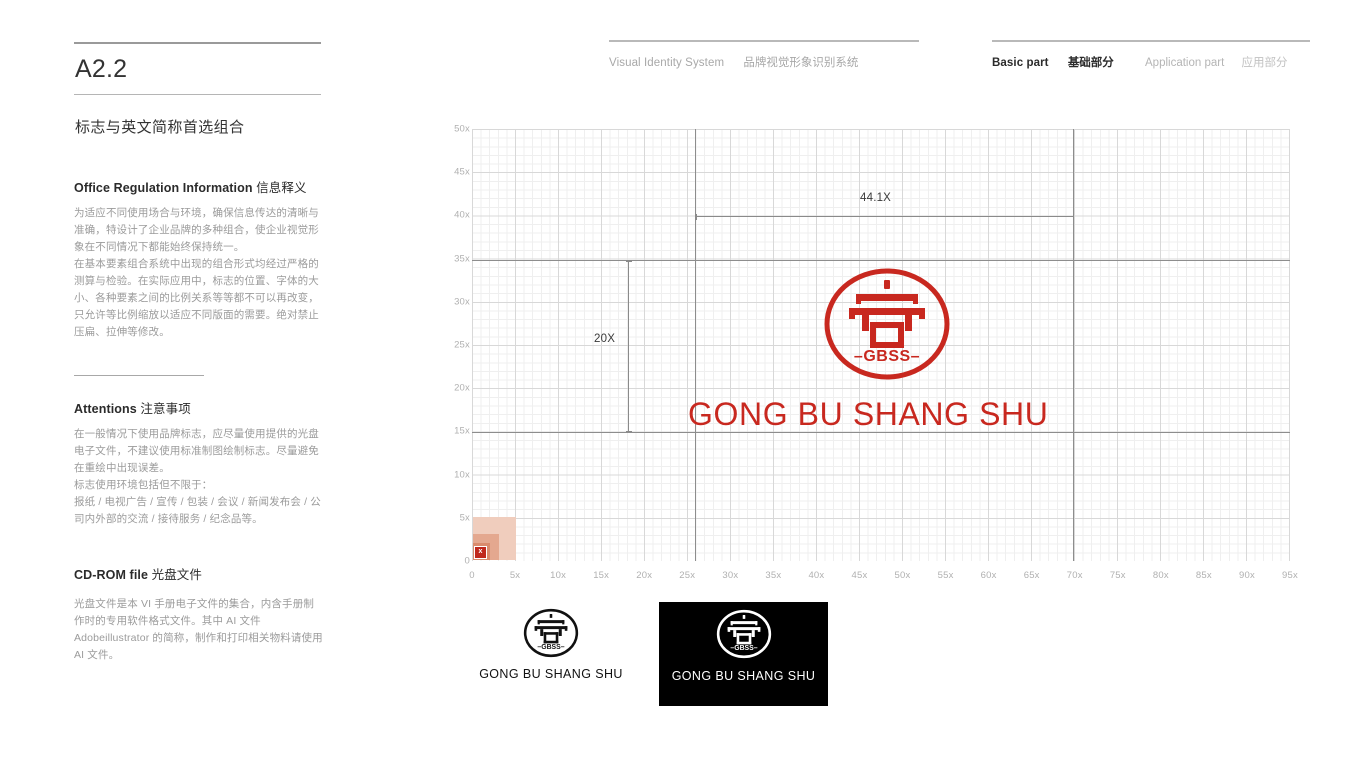 The width and height of the screenshot is (1366, 768). I want to click on dimension-label-horizontal: 44.1X, so click(876, 198).